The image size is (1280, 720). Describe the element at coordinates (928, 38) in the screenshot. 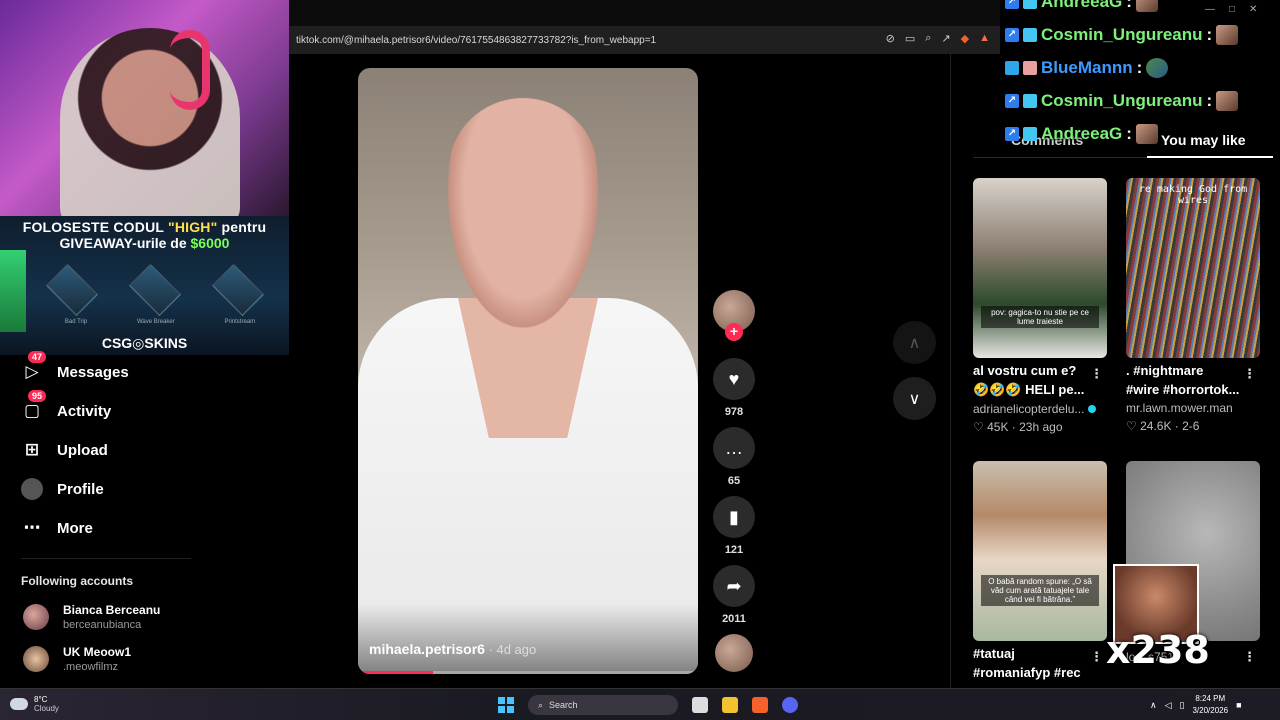

I see `zoom-icon: ⌕` at that location.